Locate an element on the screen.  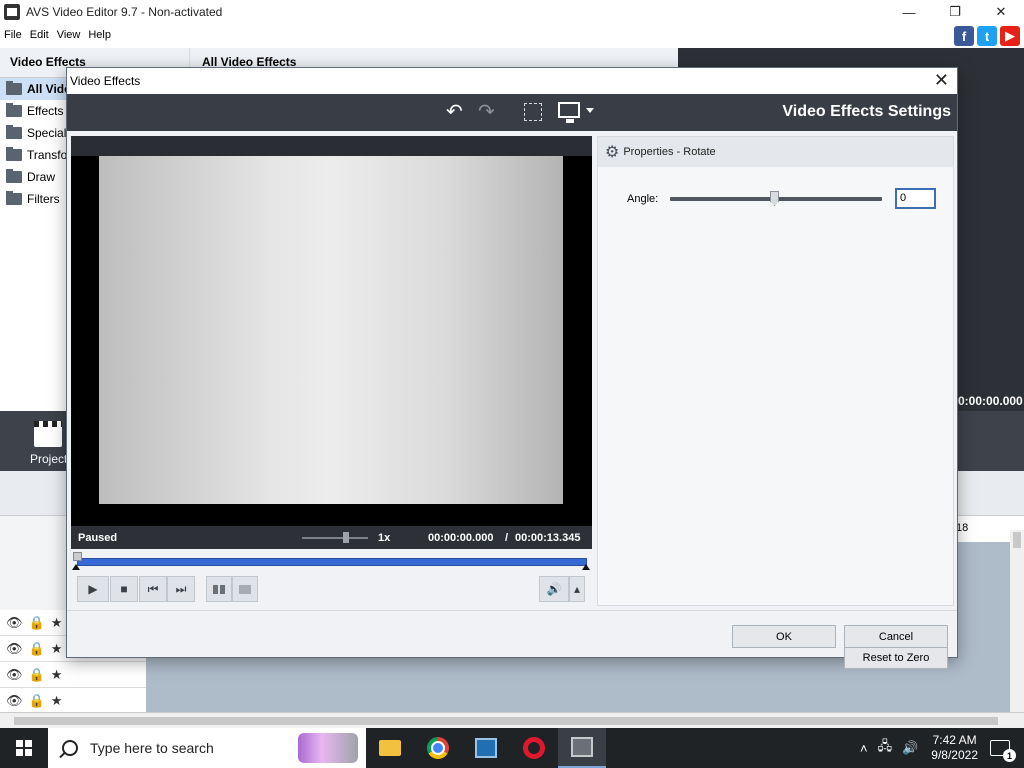
search-placeholder: Type here to search is located at coordinates (152, 748).